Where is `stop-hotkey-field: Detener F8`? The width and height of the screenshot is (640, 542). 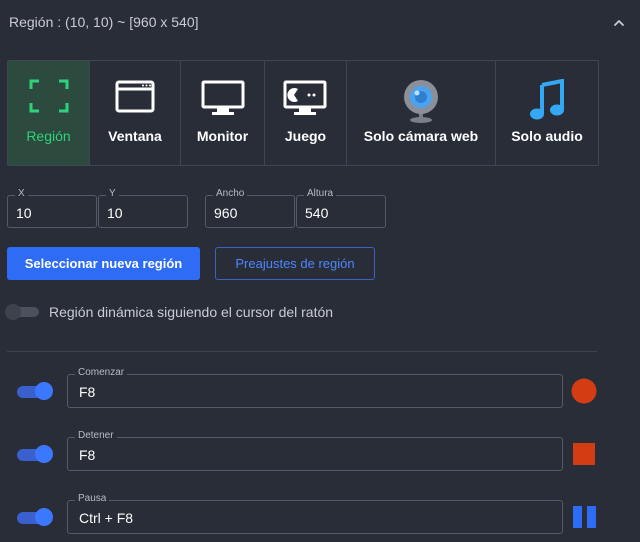 stop-hotkey-field: Detener F8 is located at coordinates (315, 450).